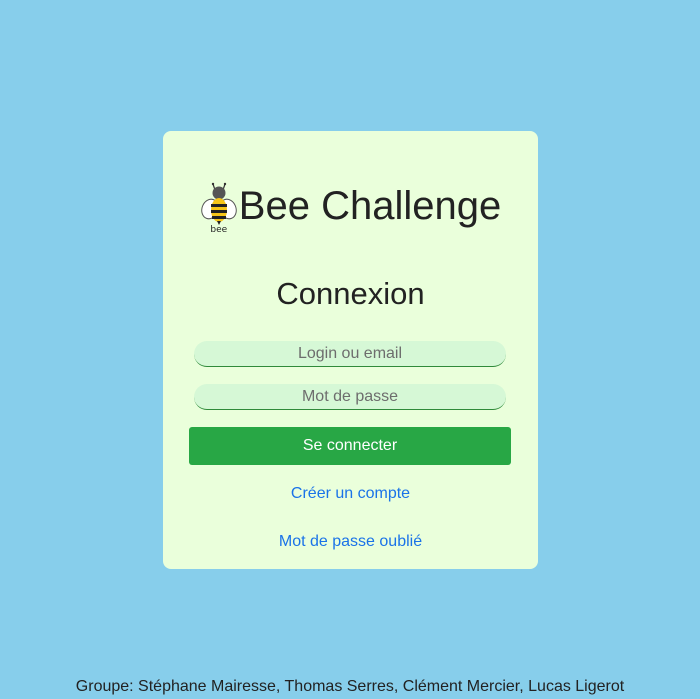 This screenshot has width=700, height=699. Describe the element at coordinates (350, 354) in the screenshot. I see `login-input` at that location.